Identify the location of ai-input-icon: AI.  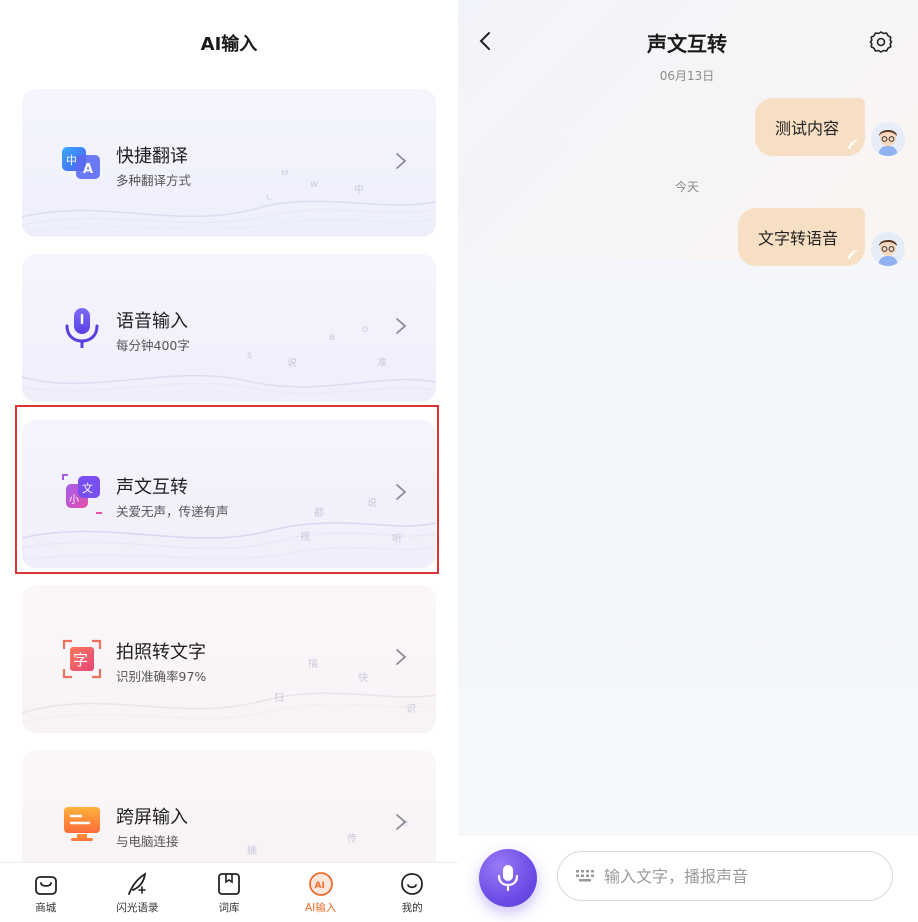
(320, 884).